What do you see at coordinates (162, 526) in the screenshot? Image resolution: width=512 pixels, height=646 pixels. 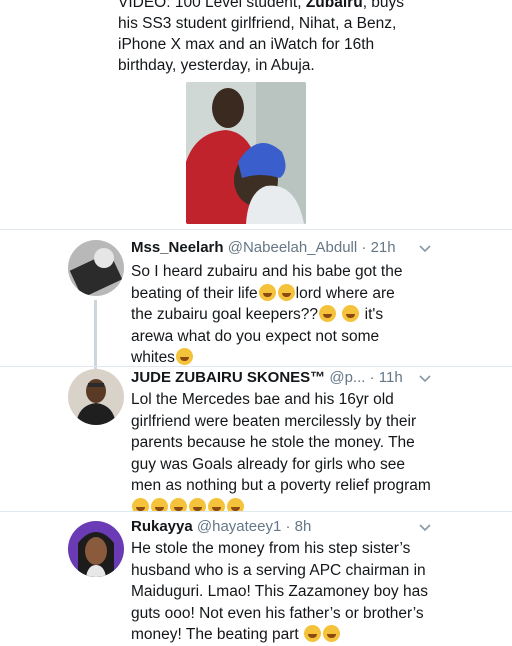 I see `display-name: Rukayya` at bounding box center [162, 526].